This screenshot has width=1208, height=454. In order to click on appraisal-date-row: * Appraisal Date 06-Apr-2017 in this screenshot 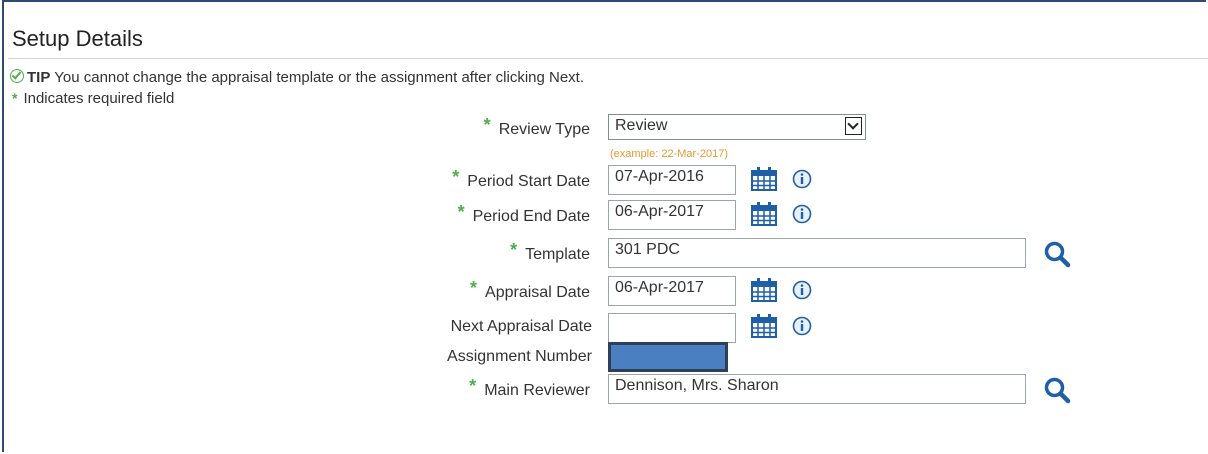, I will do `click(604, 291)`.